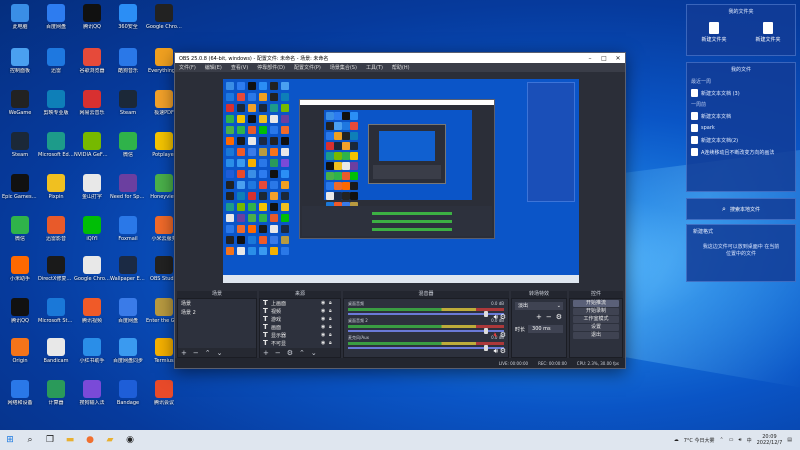 Image resolution: width=800 pixels, height=450 pixels. Describe the element at coordinates (20, 187) in the screenshot. I see `desktop-shortcut: Epic Games Launcher` at that location.